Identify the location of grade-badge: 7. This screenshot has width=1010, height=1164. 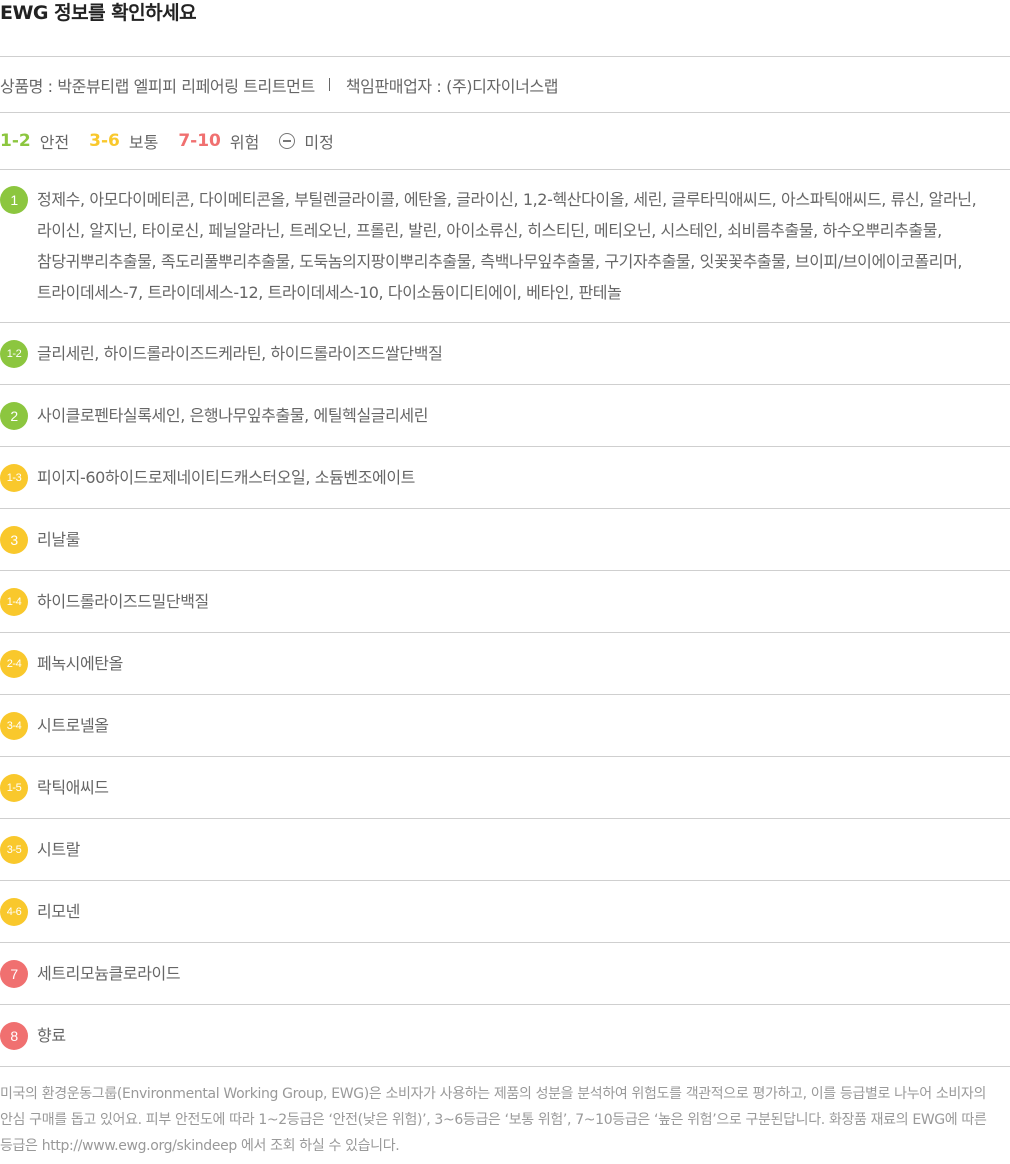
(14, 973).